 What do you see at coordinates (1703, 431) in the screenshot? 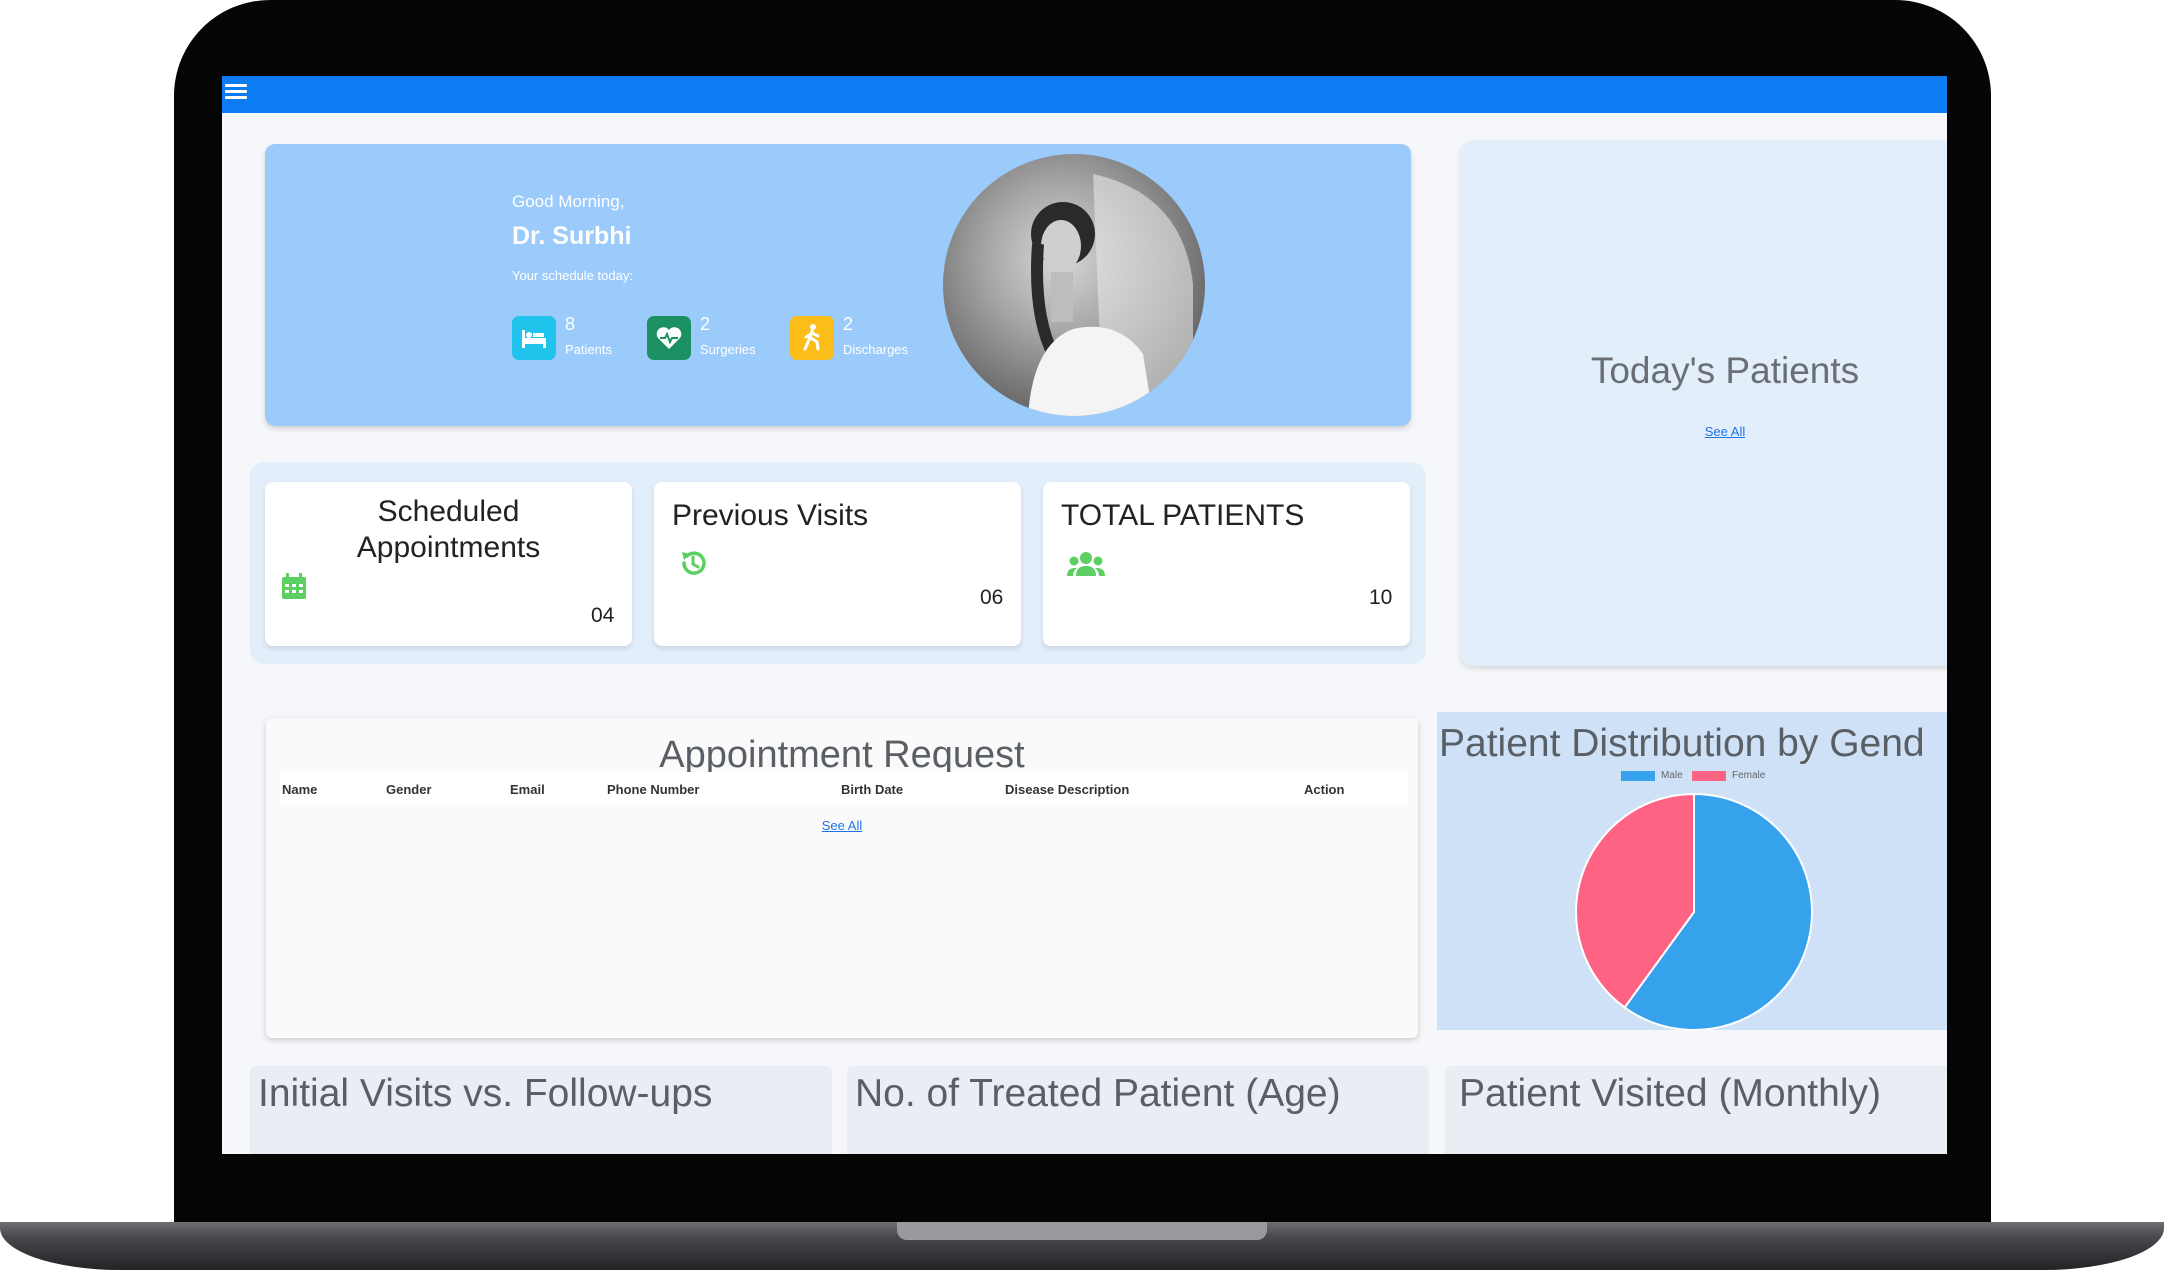
I see `todays-patients-see-all-link: See All` at bounding box center [1703, 431].